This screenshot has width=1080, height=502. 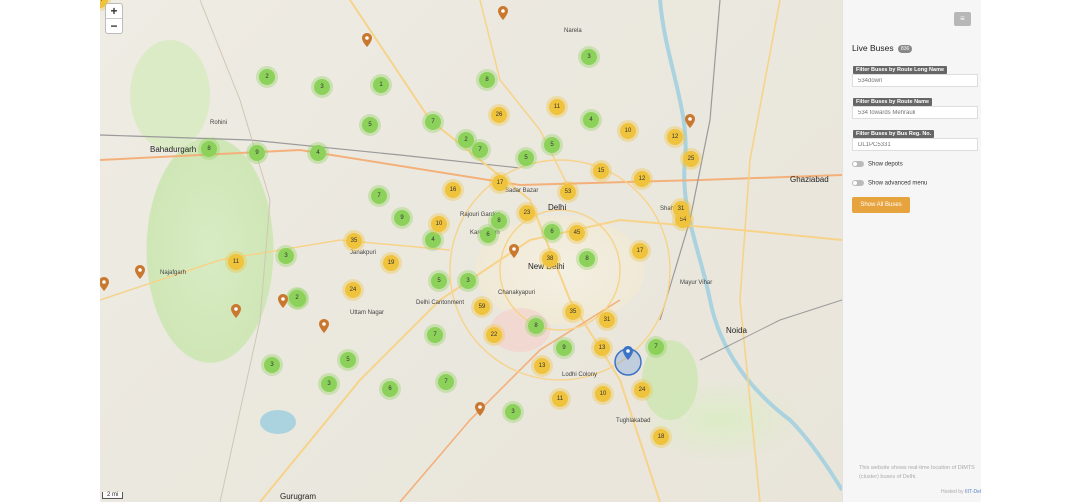 What do you see at coordinates (113, 495) in the screenshot?
I see `map-scale: 2 mi` at bounding box center [113, 495].